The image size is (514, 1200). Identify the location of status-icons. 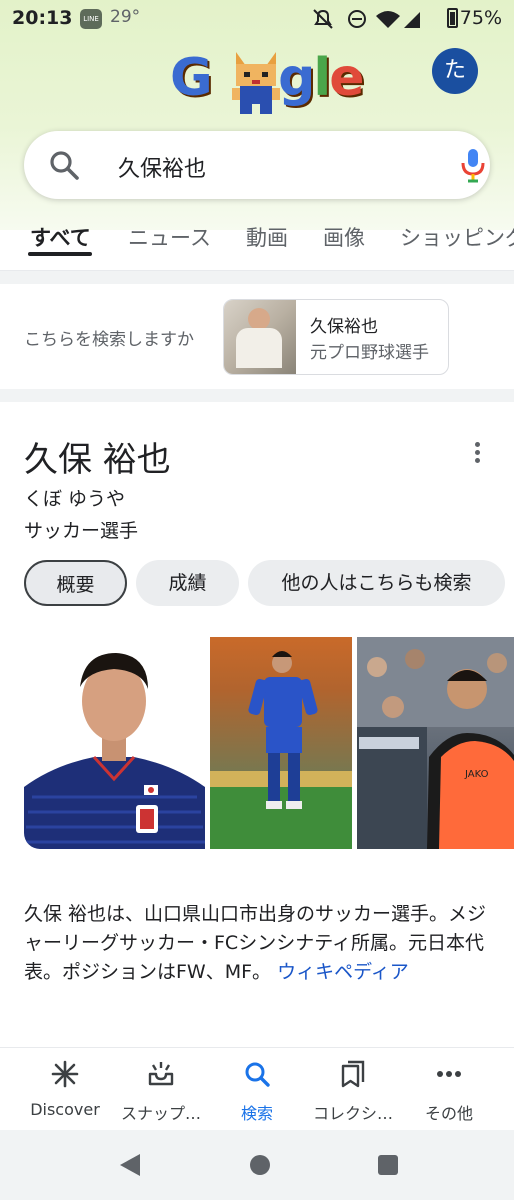
(366, 19).